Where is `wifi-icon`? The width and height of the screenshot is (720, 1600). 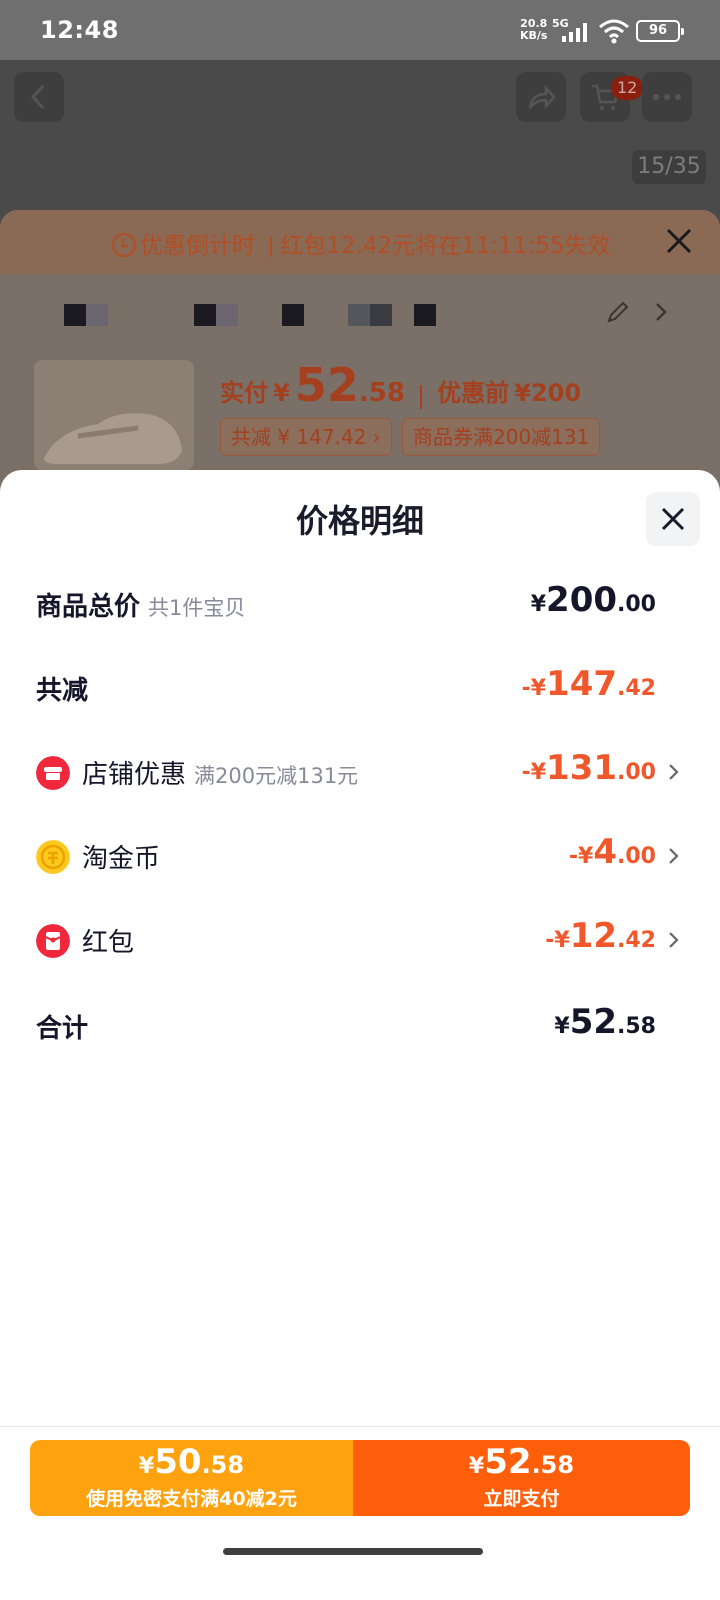
wifi-icon is located at coordinates (614, 31).